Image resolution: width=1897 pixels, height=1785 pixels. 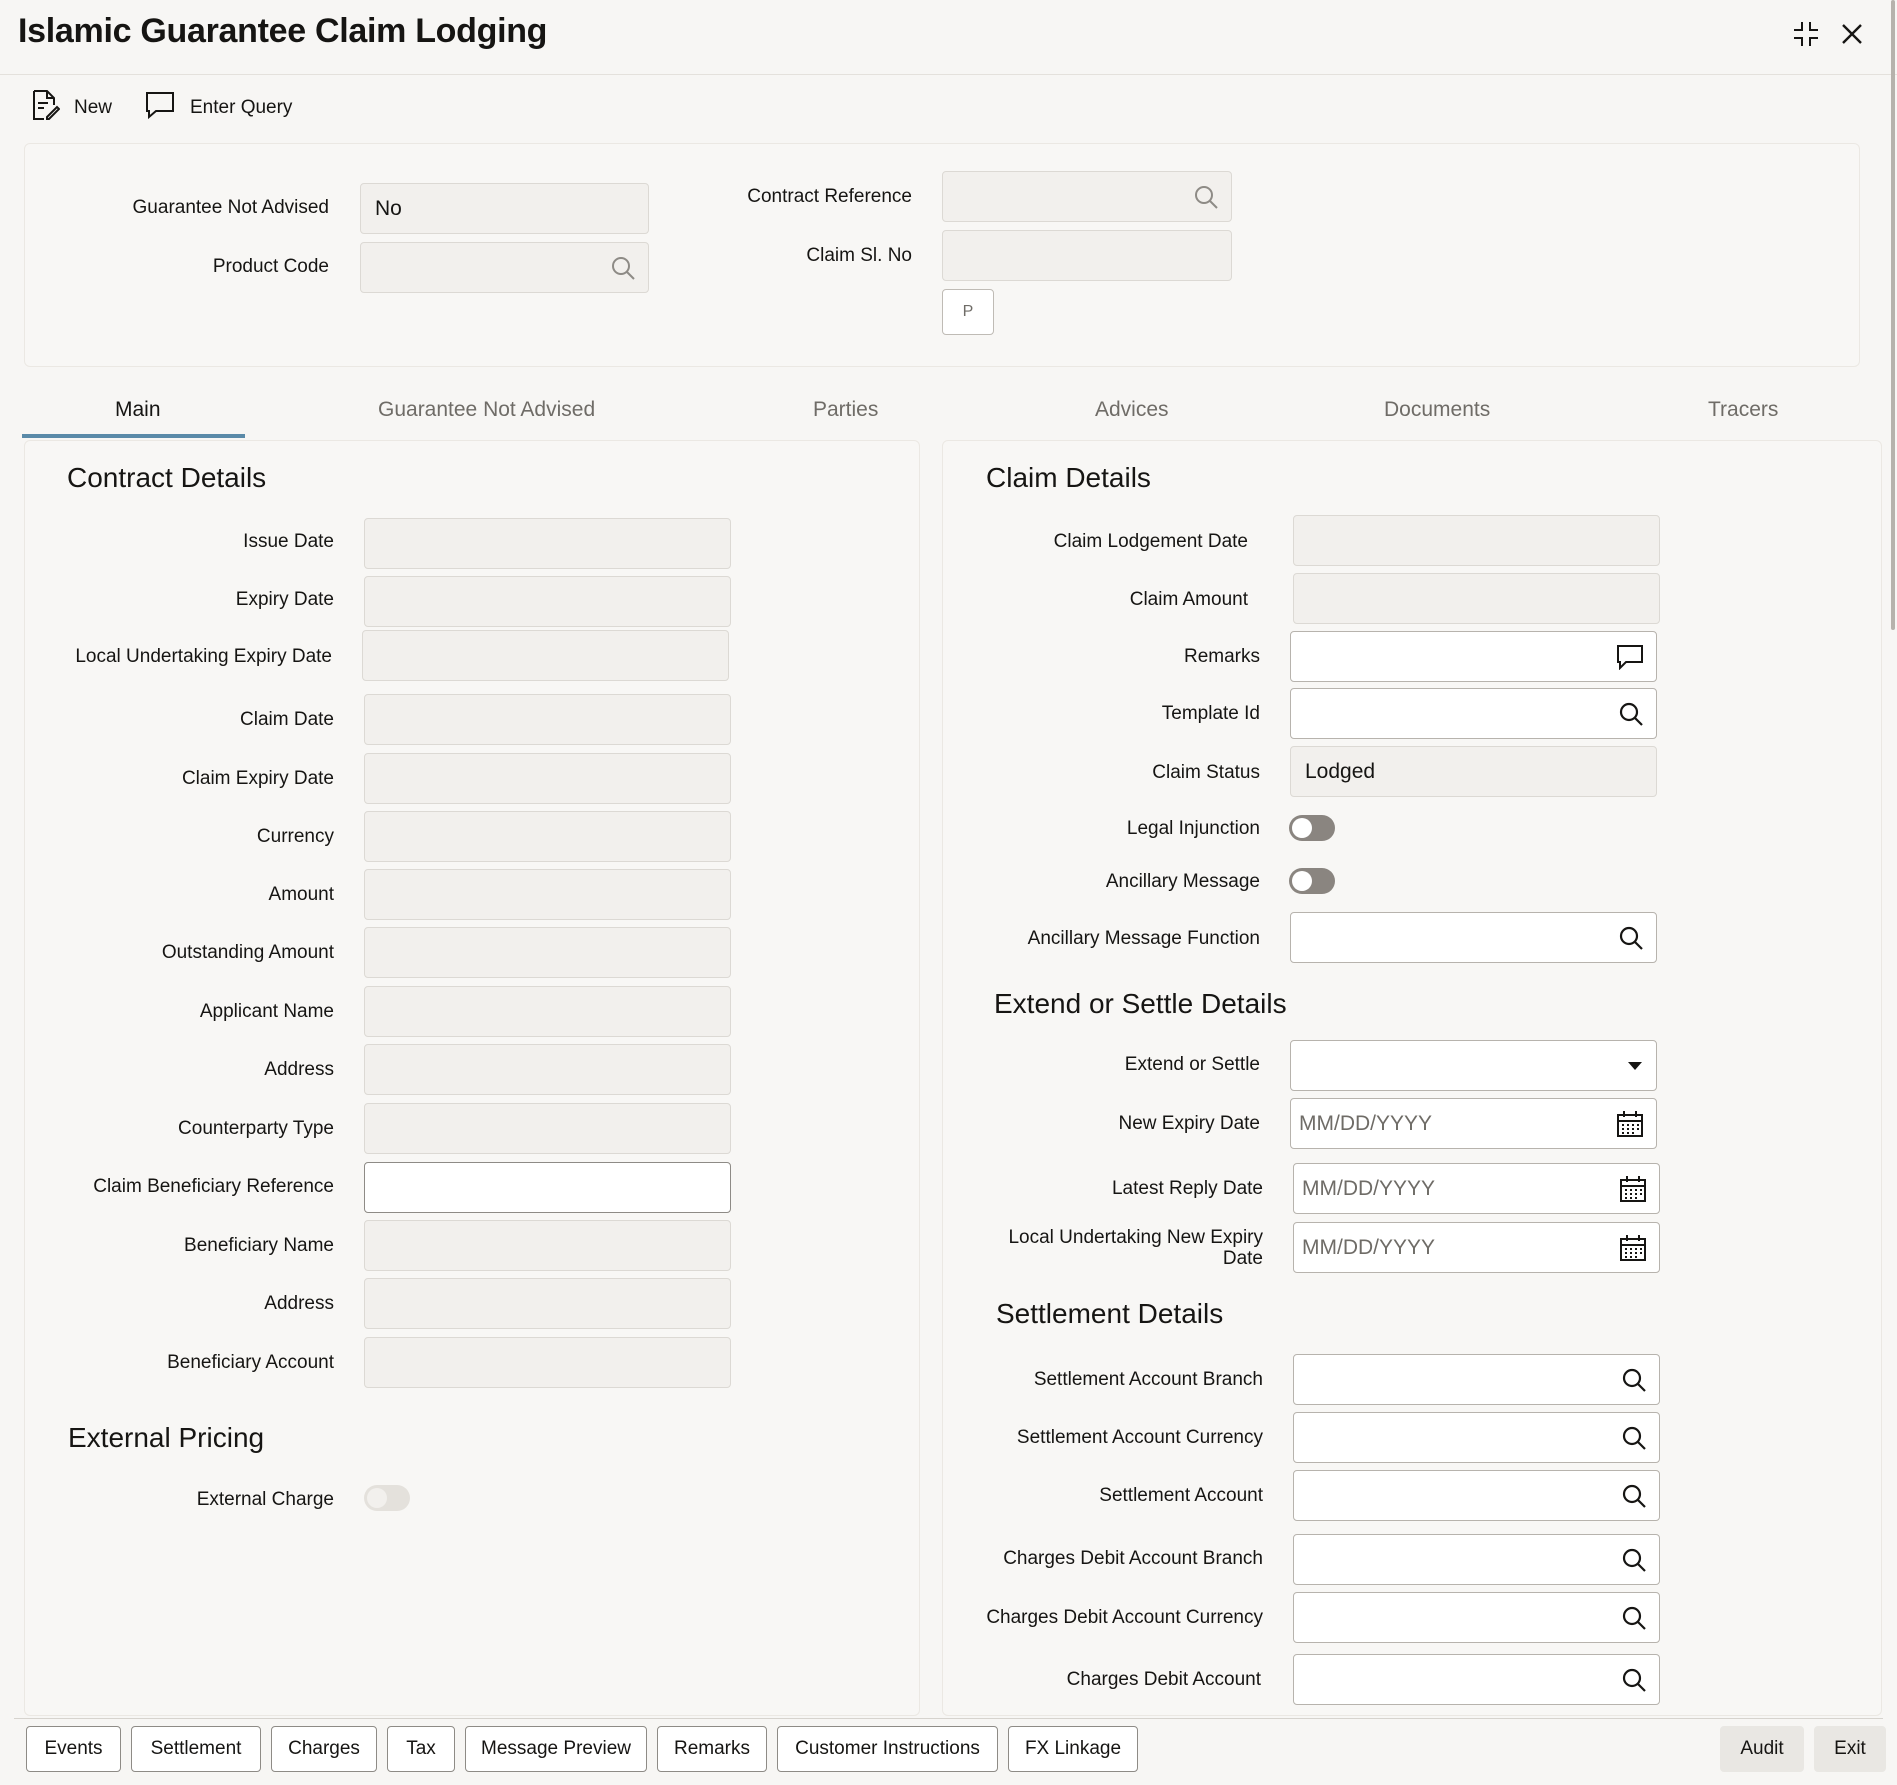 What do you see at coordinates (1476, 1379) in the screenshot?
I see `settlement-account-branch-input` at bounding box center [1476, 1379].